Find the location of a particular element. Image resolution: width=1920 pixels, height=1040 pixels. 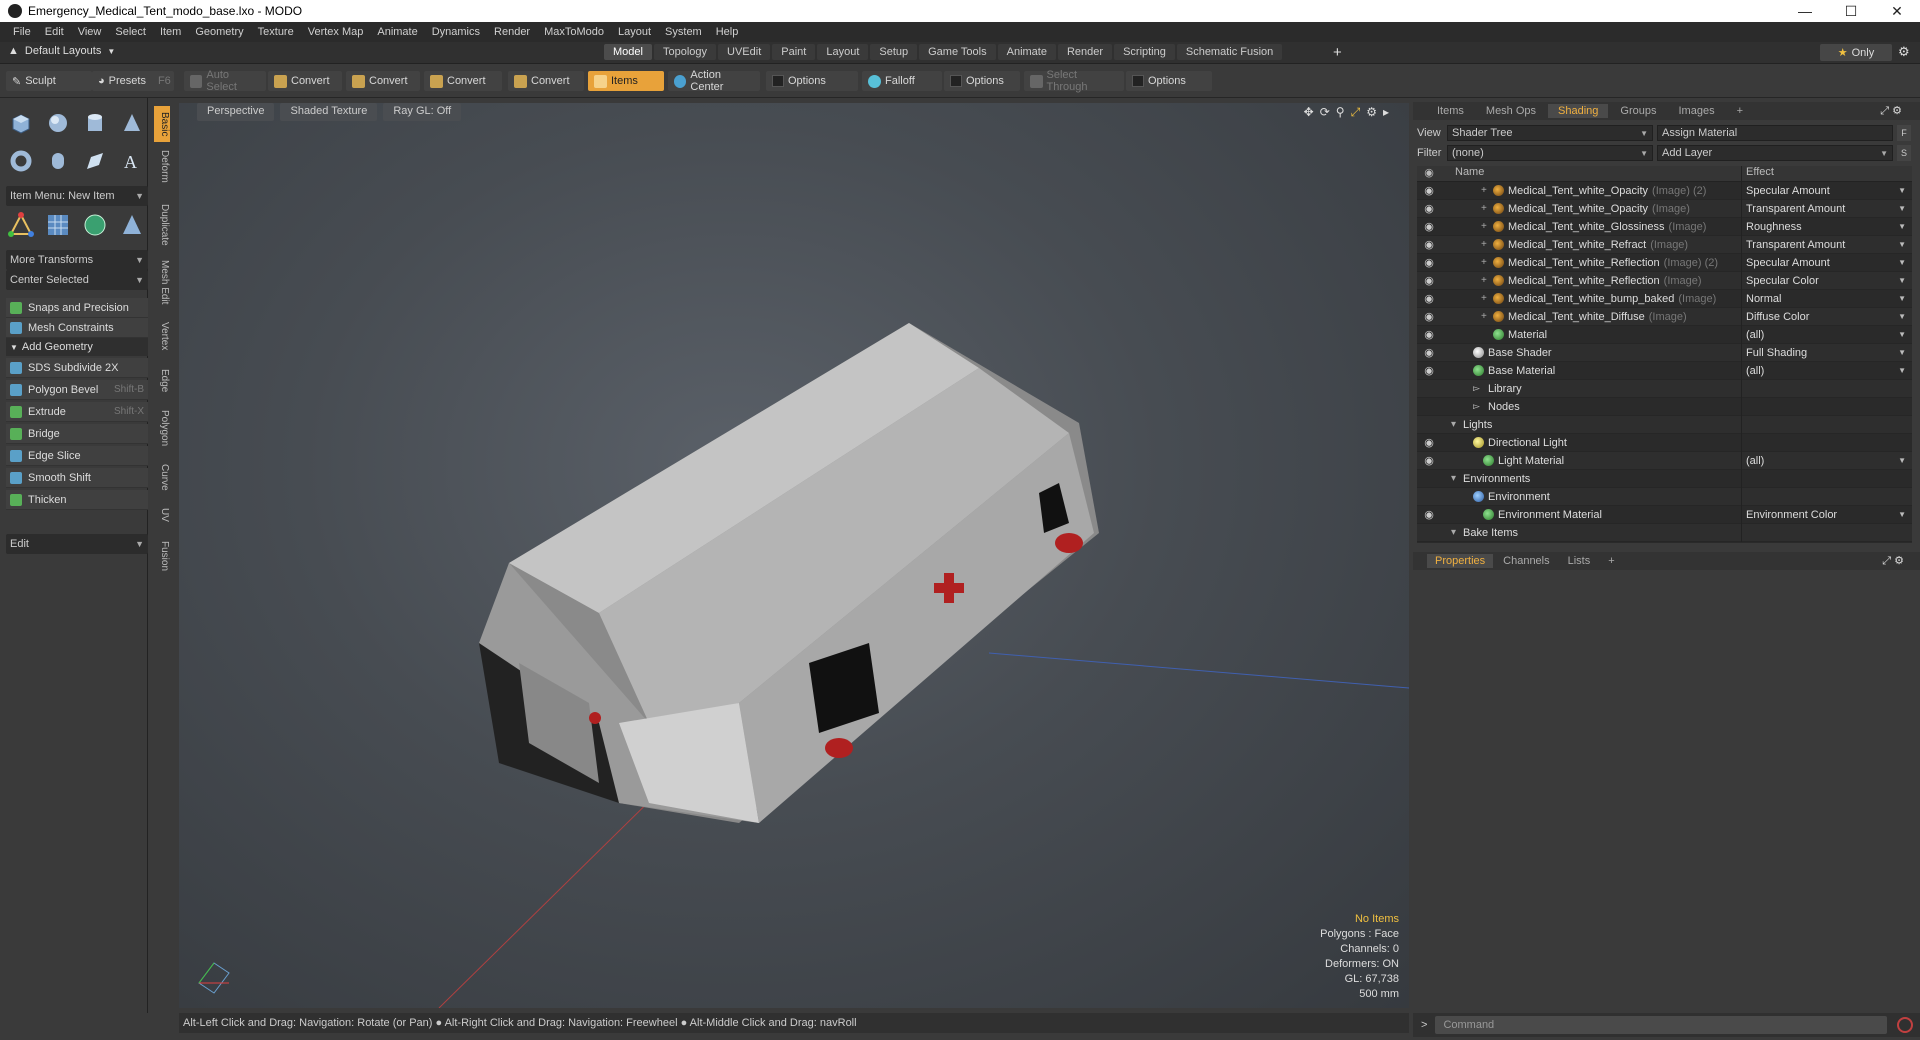

torus-icon is located at coordinates (21, 161).